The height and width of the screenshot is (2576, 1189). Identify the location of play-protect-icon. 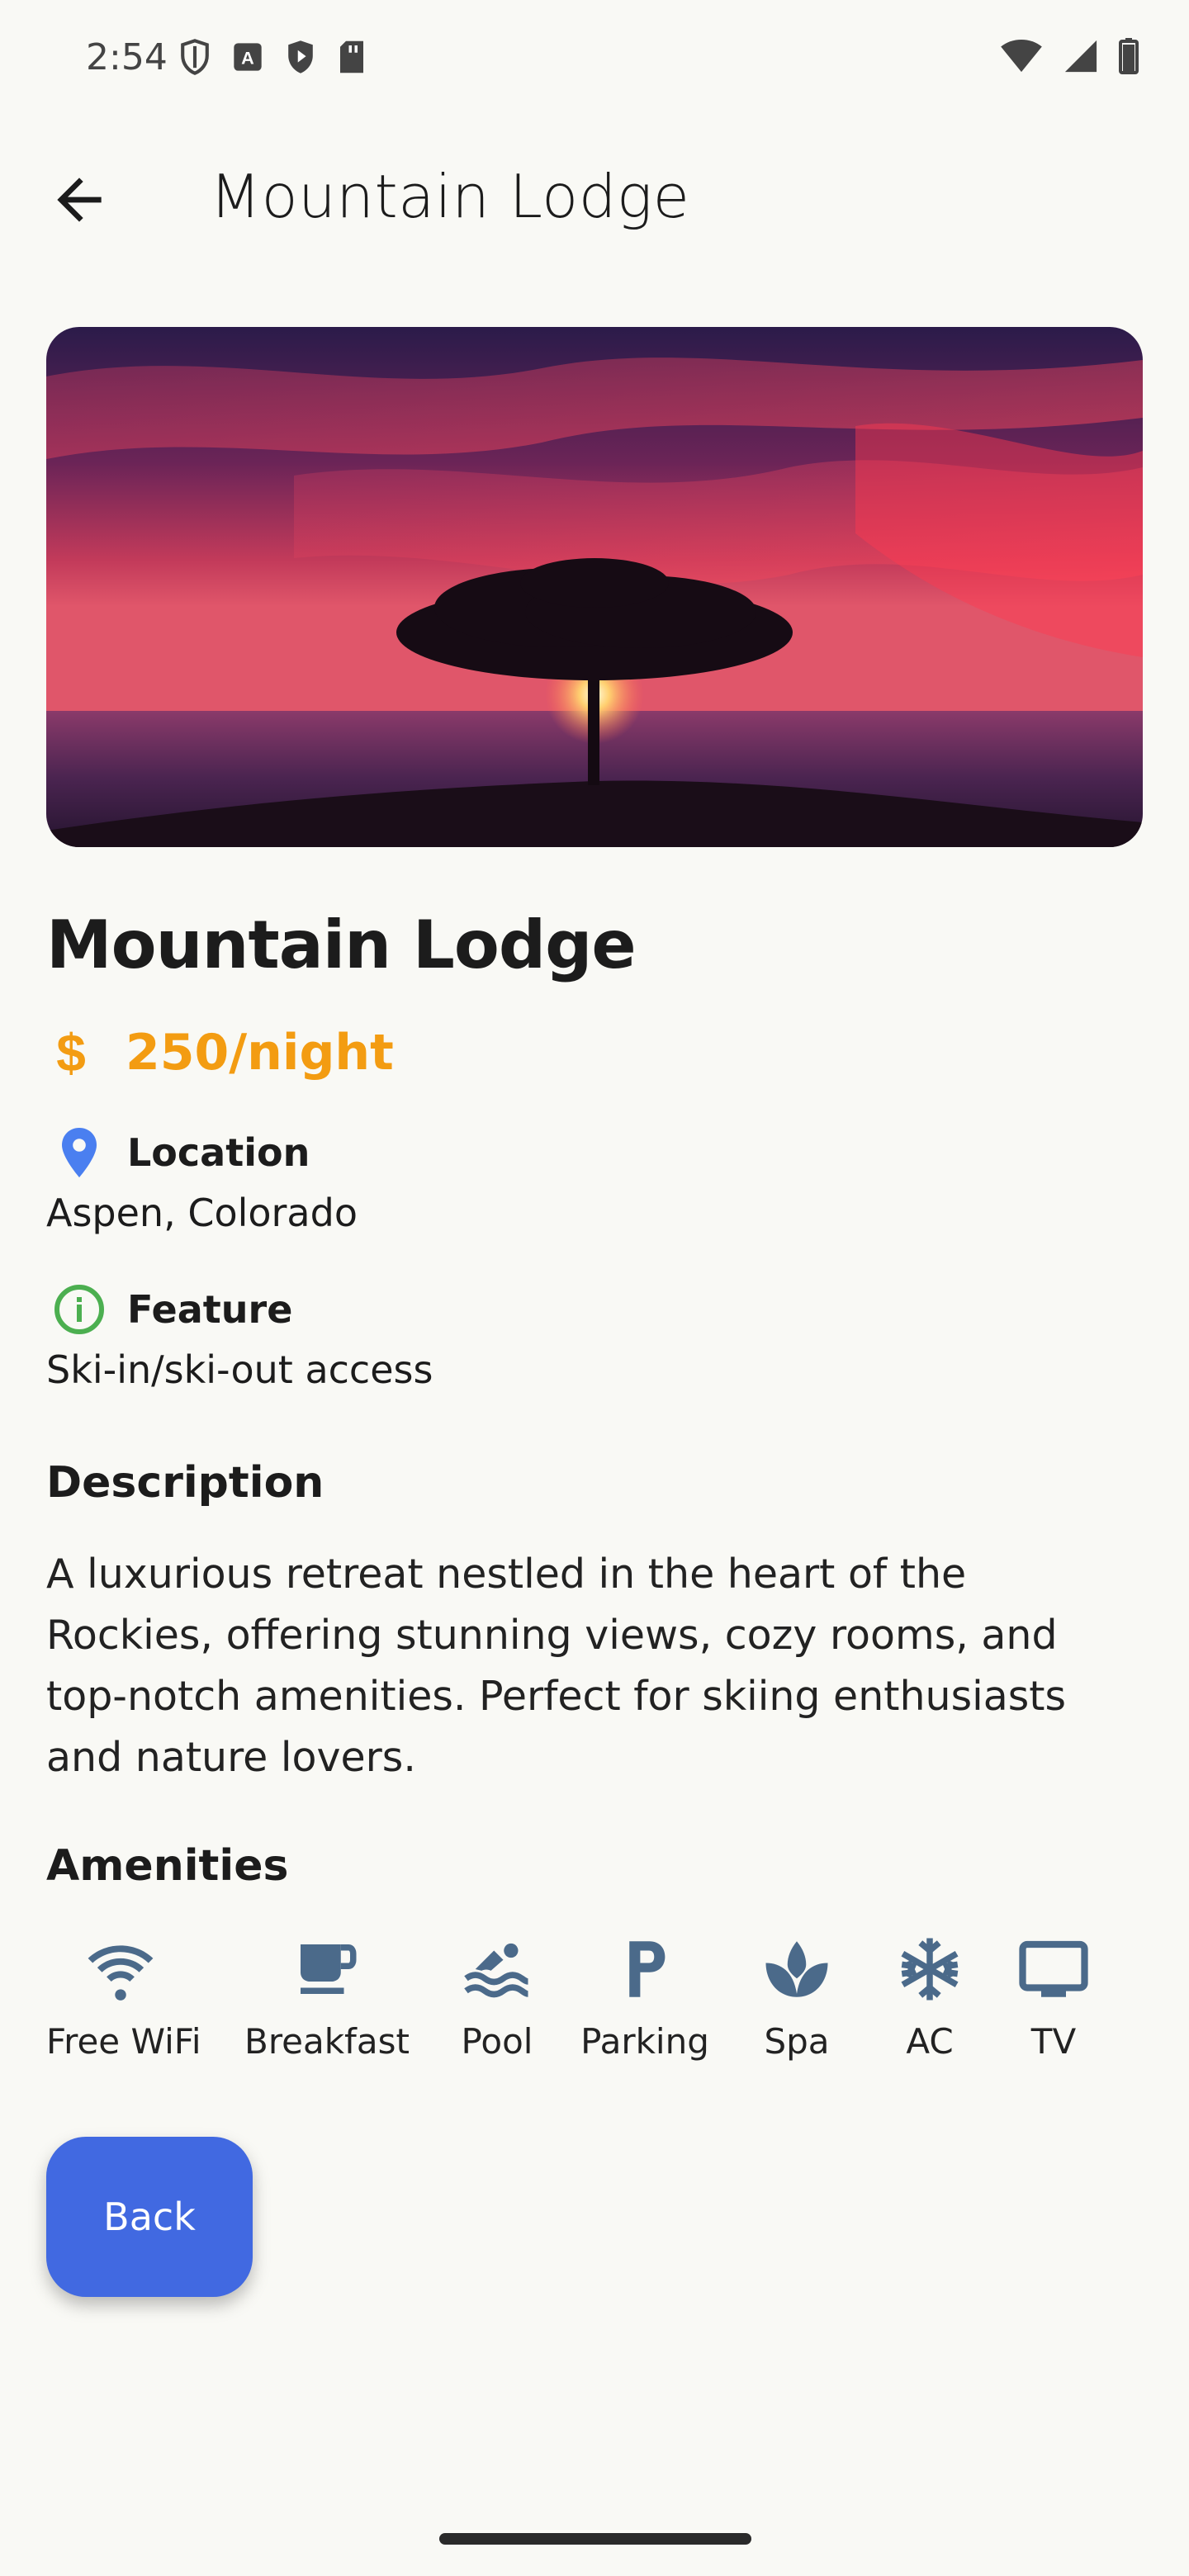
(300, 56).